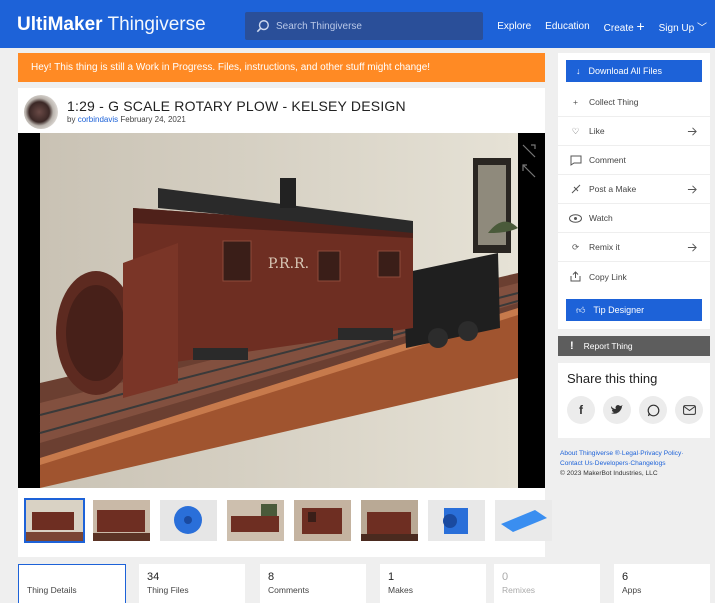 The height and width of the screenshot is (603, 715). Describe the element at coordinates (575, 218) in the screenshot. I see `eye-icon` at that location.